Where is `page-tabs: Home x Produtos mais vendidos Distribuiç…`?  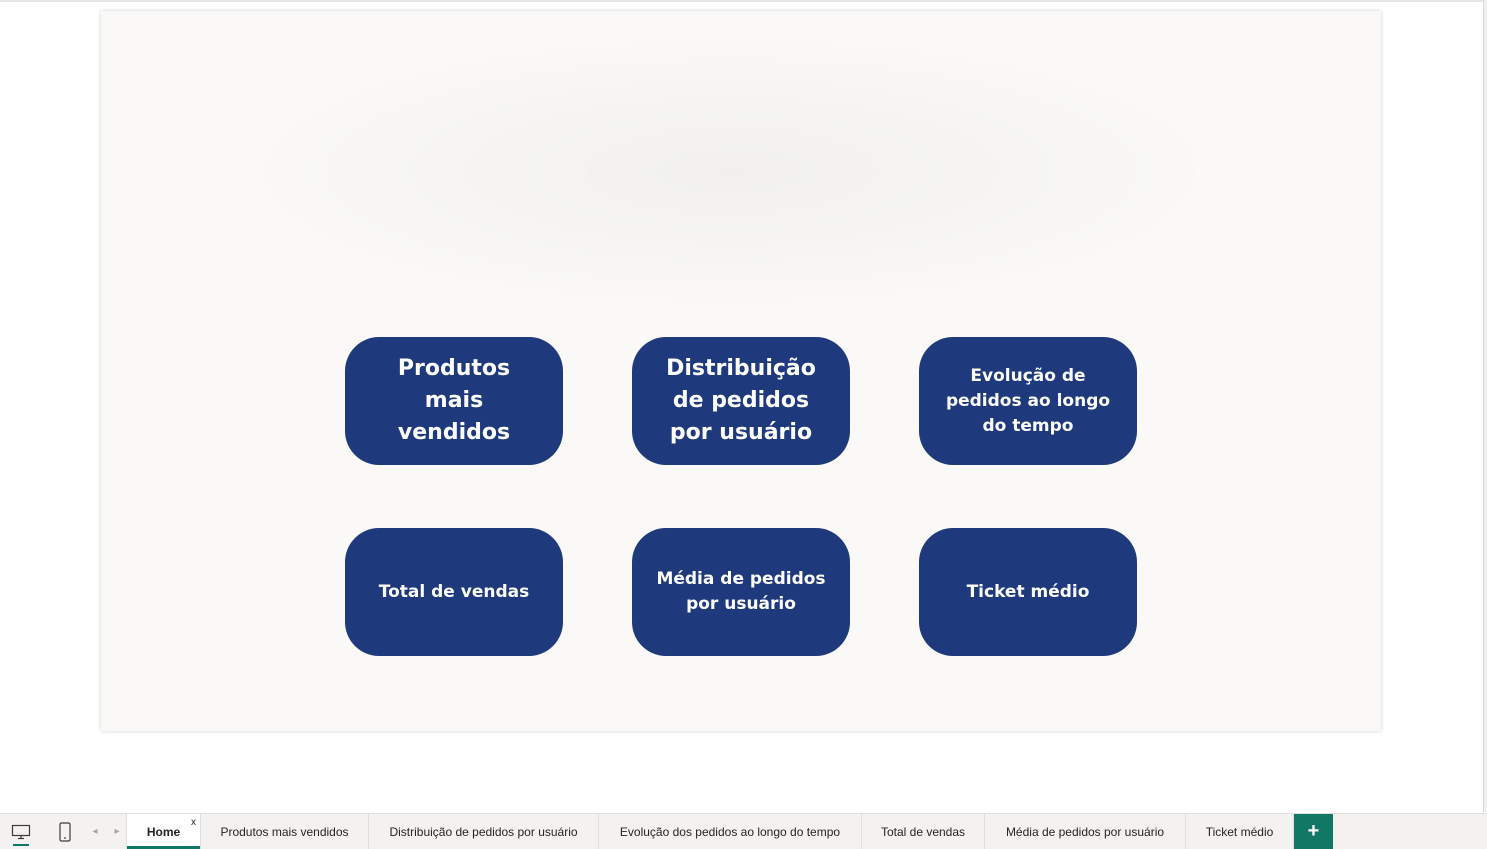 page-tabs: Home x Produtos mais vendidos Distribuiç… is located at coordinates (729, 831).